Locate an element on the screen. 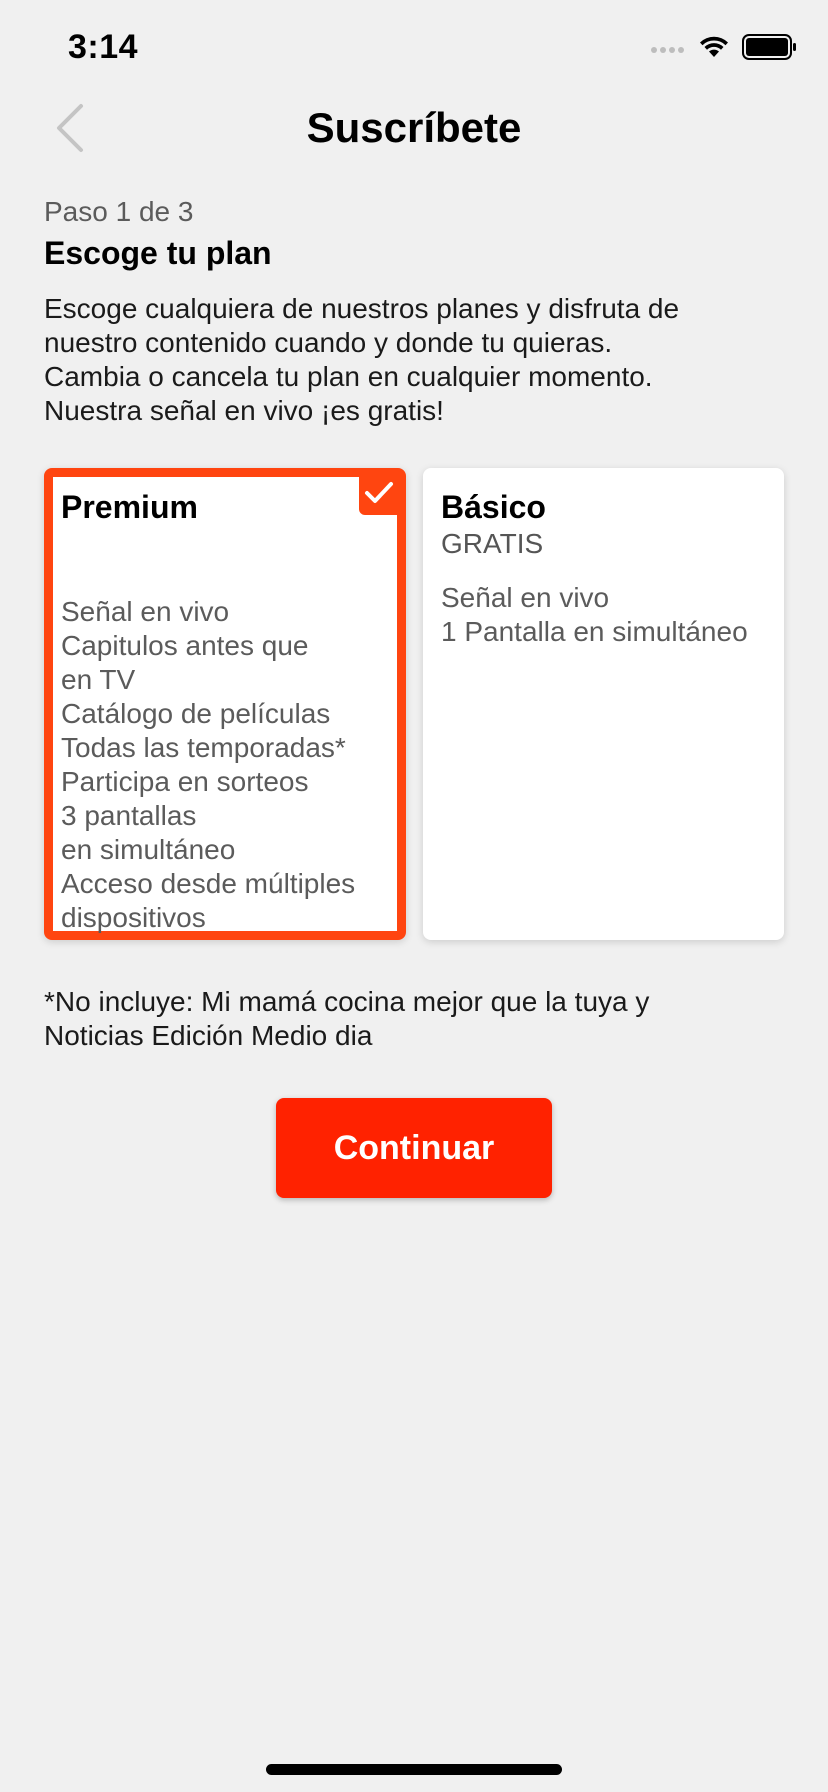 The width and height of the screenshot is (828, 1792). wifi-icon is located at coordinates (714, 49).